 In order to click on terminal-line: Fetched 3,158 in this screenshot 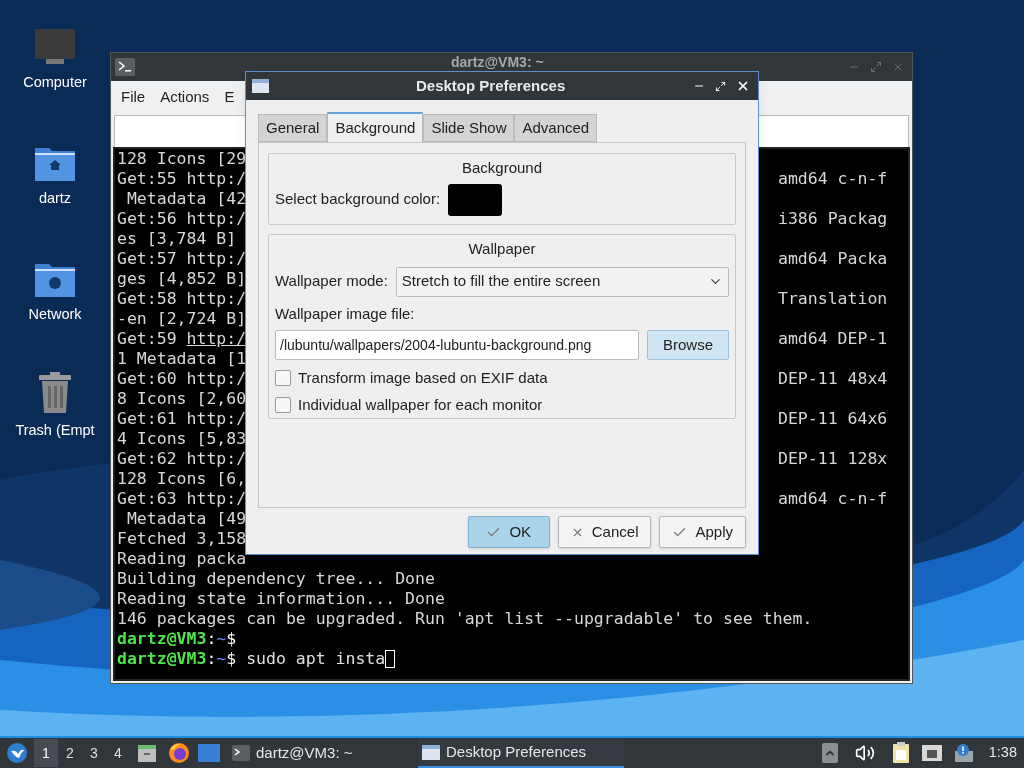, I will do `click(182, 539)`.